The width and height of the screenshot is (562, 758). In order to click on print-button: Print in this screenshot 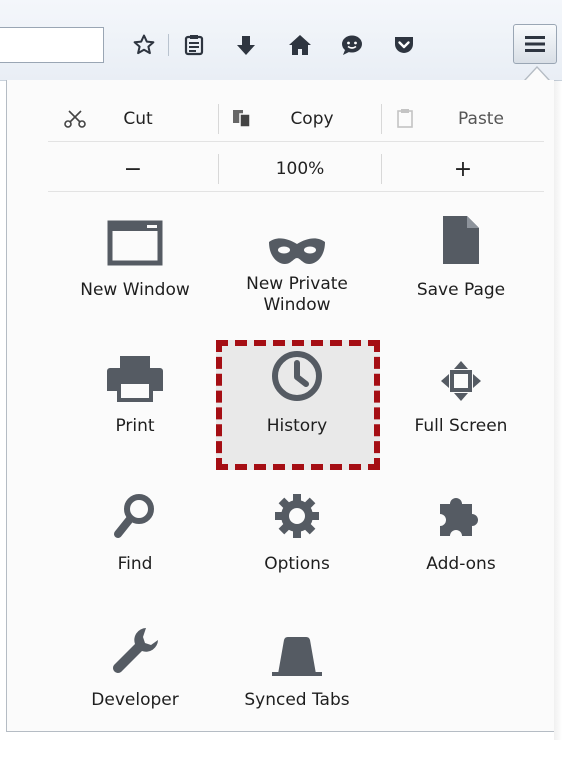, I will do `click(135, 393)`.